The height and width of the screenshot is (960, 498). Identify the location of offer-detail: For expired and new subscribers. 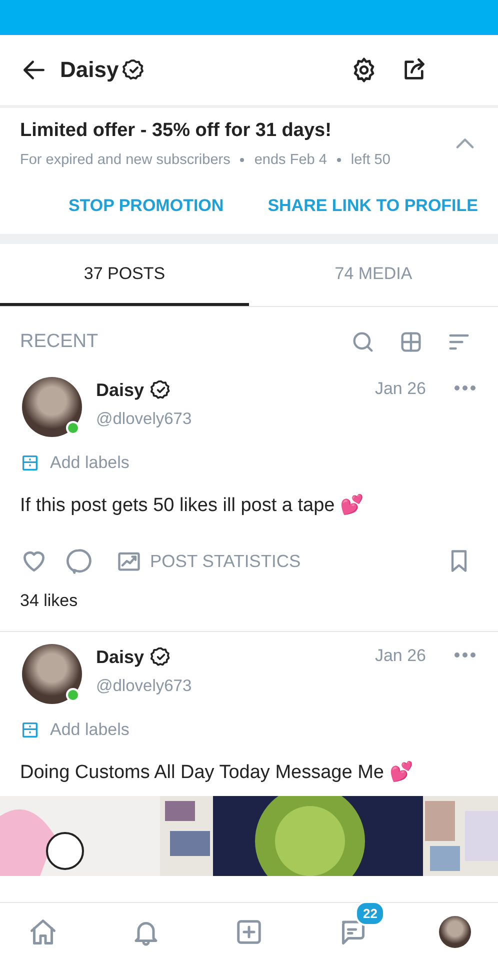
(125, 160).